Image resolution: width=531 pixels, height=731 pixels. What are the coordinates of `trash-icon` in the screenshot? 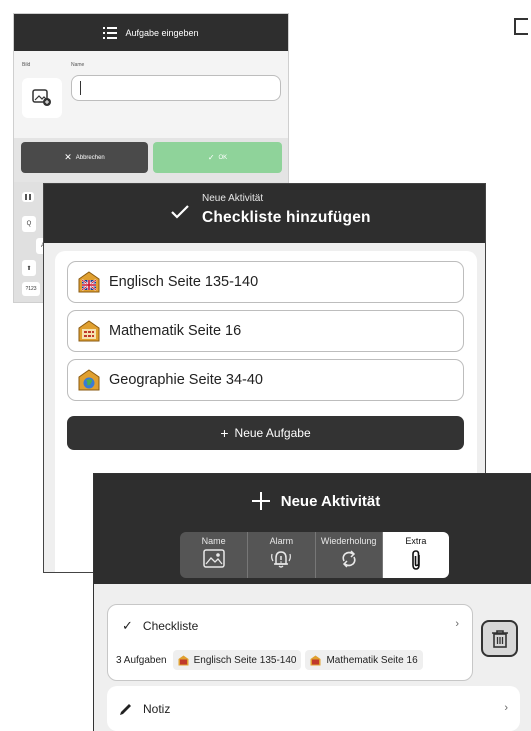 It's located at (499, 638).